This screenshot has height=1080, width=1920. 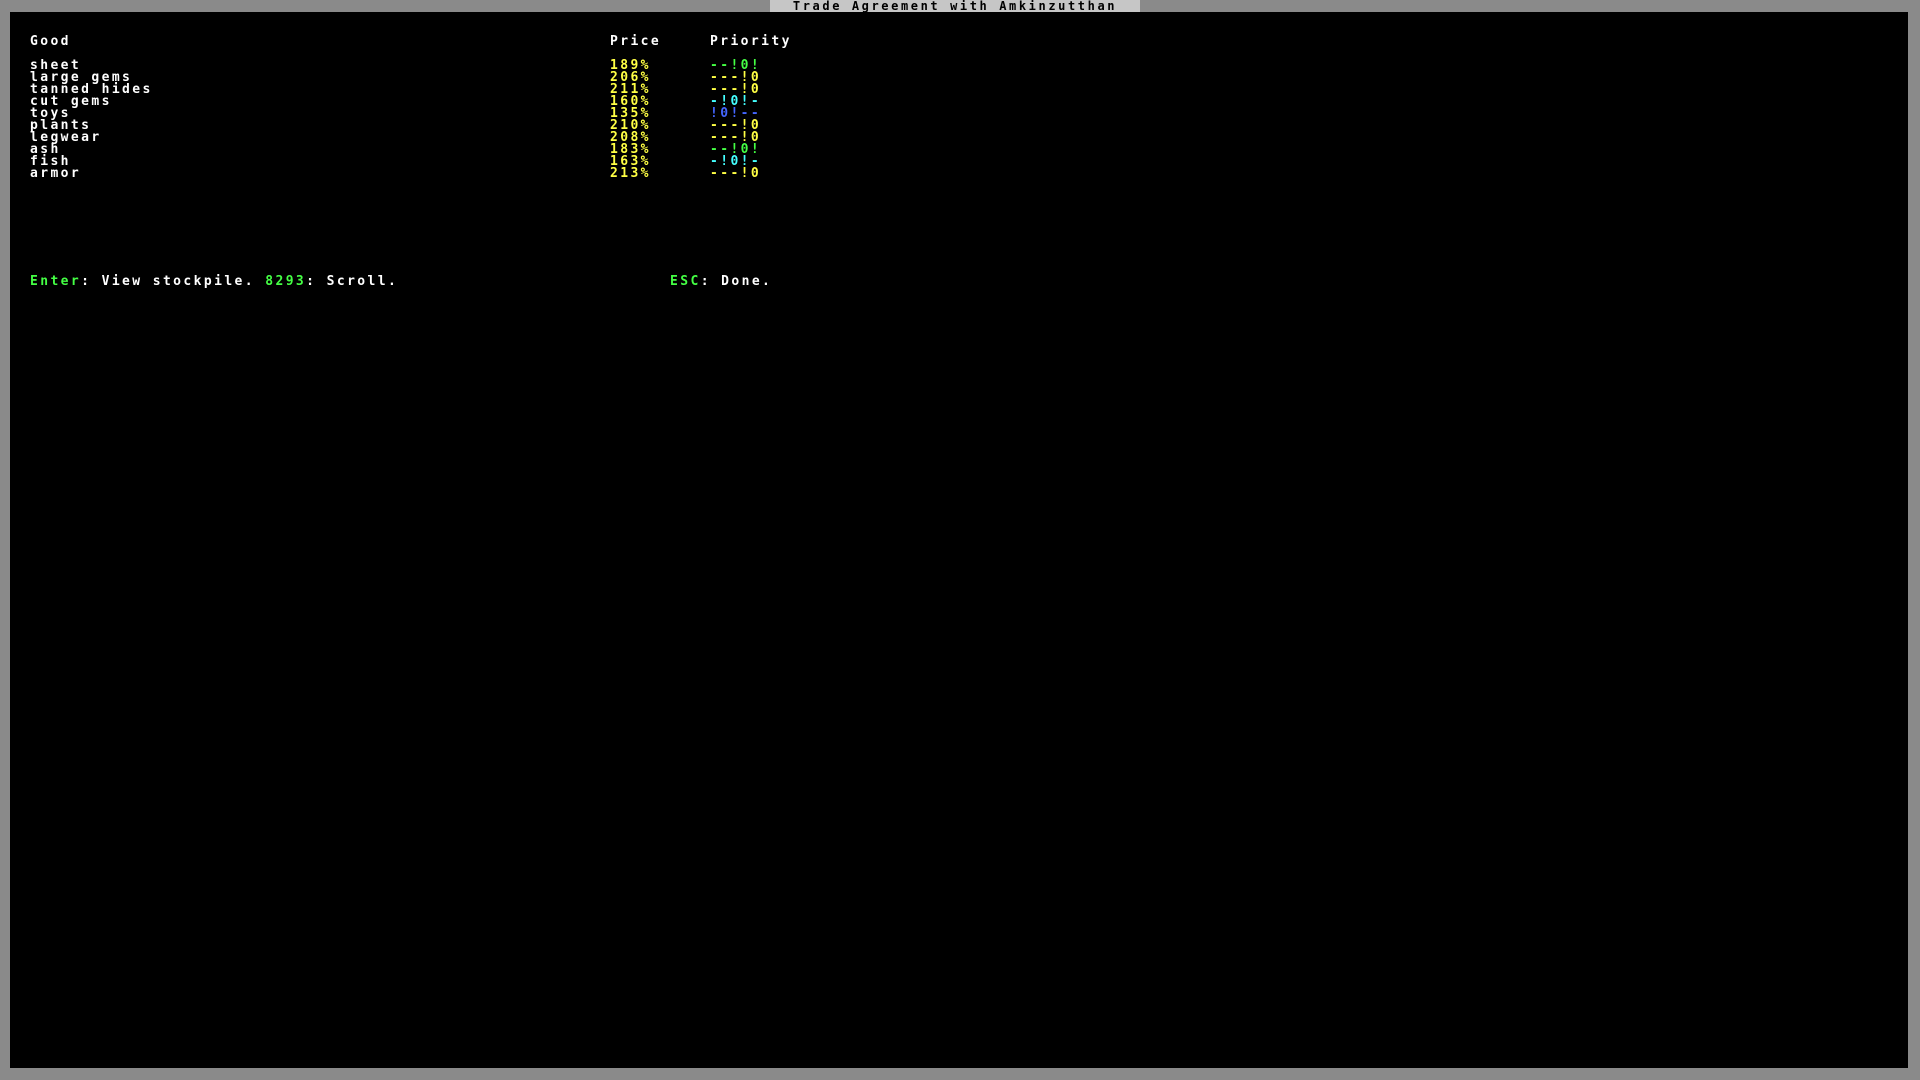 I want to click on goods-row: legwear 208% ---!0, so click(x=510, y=137).